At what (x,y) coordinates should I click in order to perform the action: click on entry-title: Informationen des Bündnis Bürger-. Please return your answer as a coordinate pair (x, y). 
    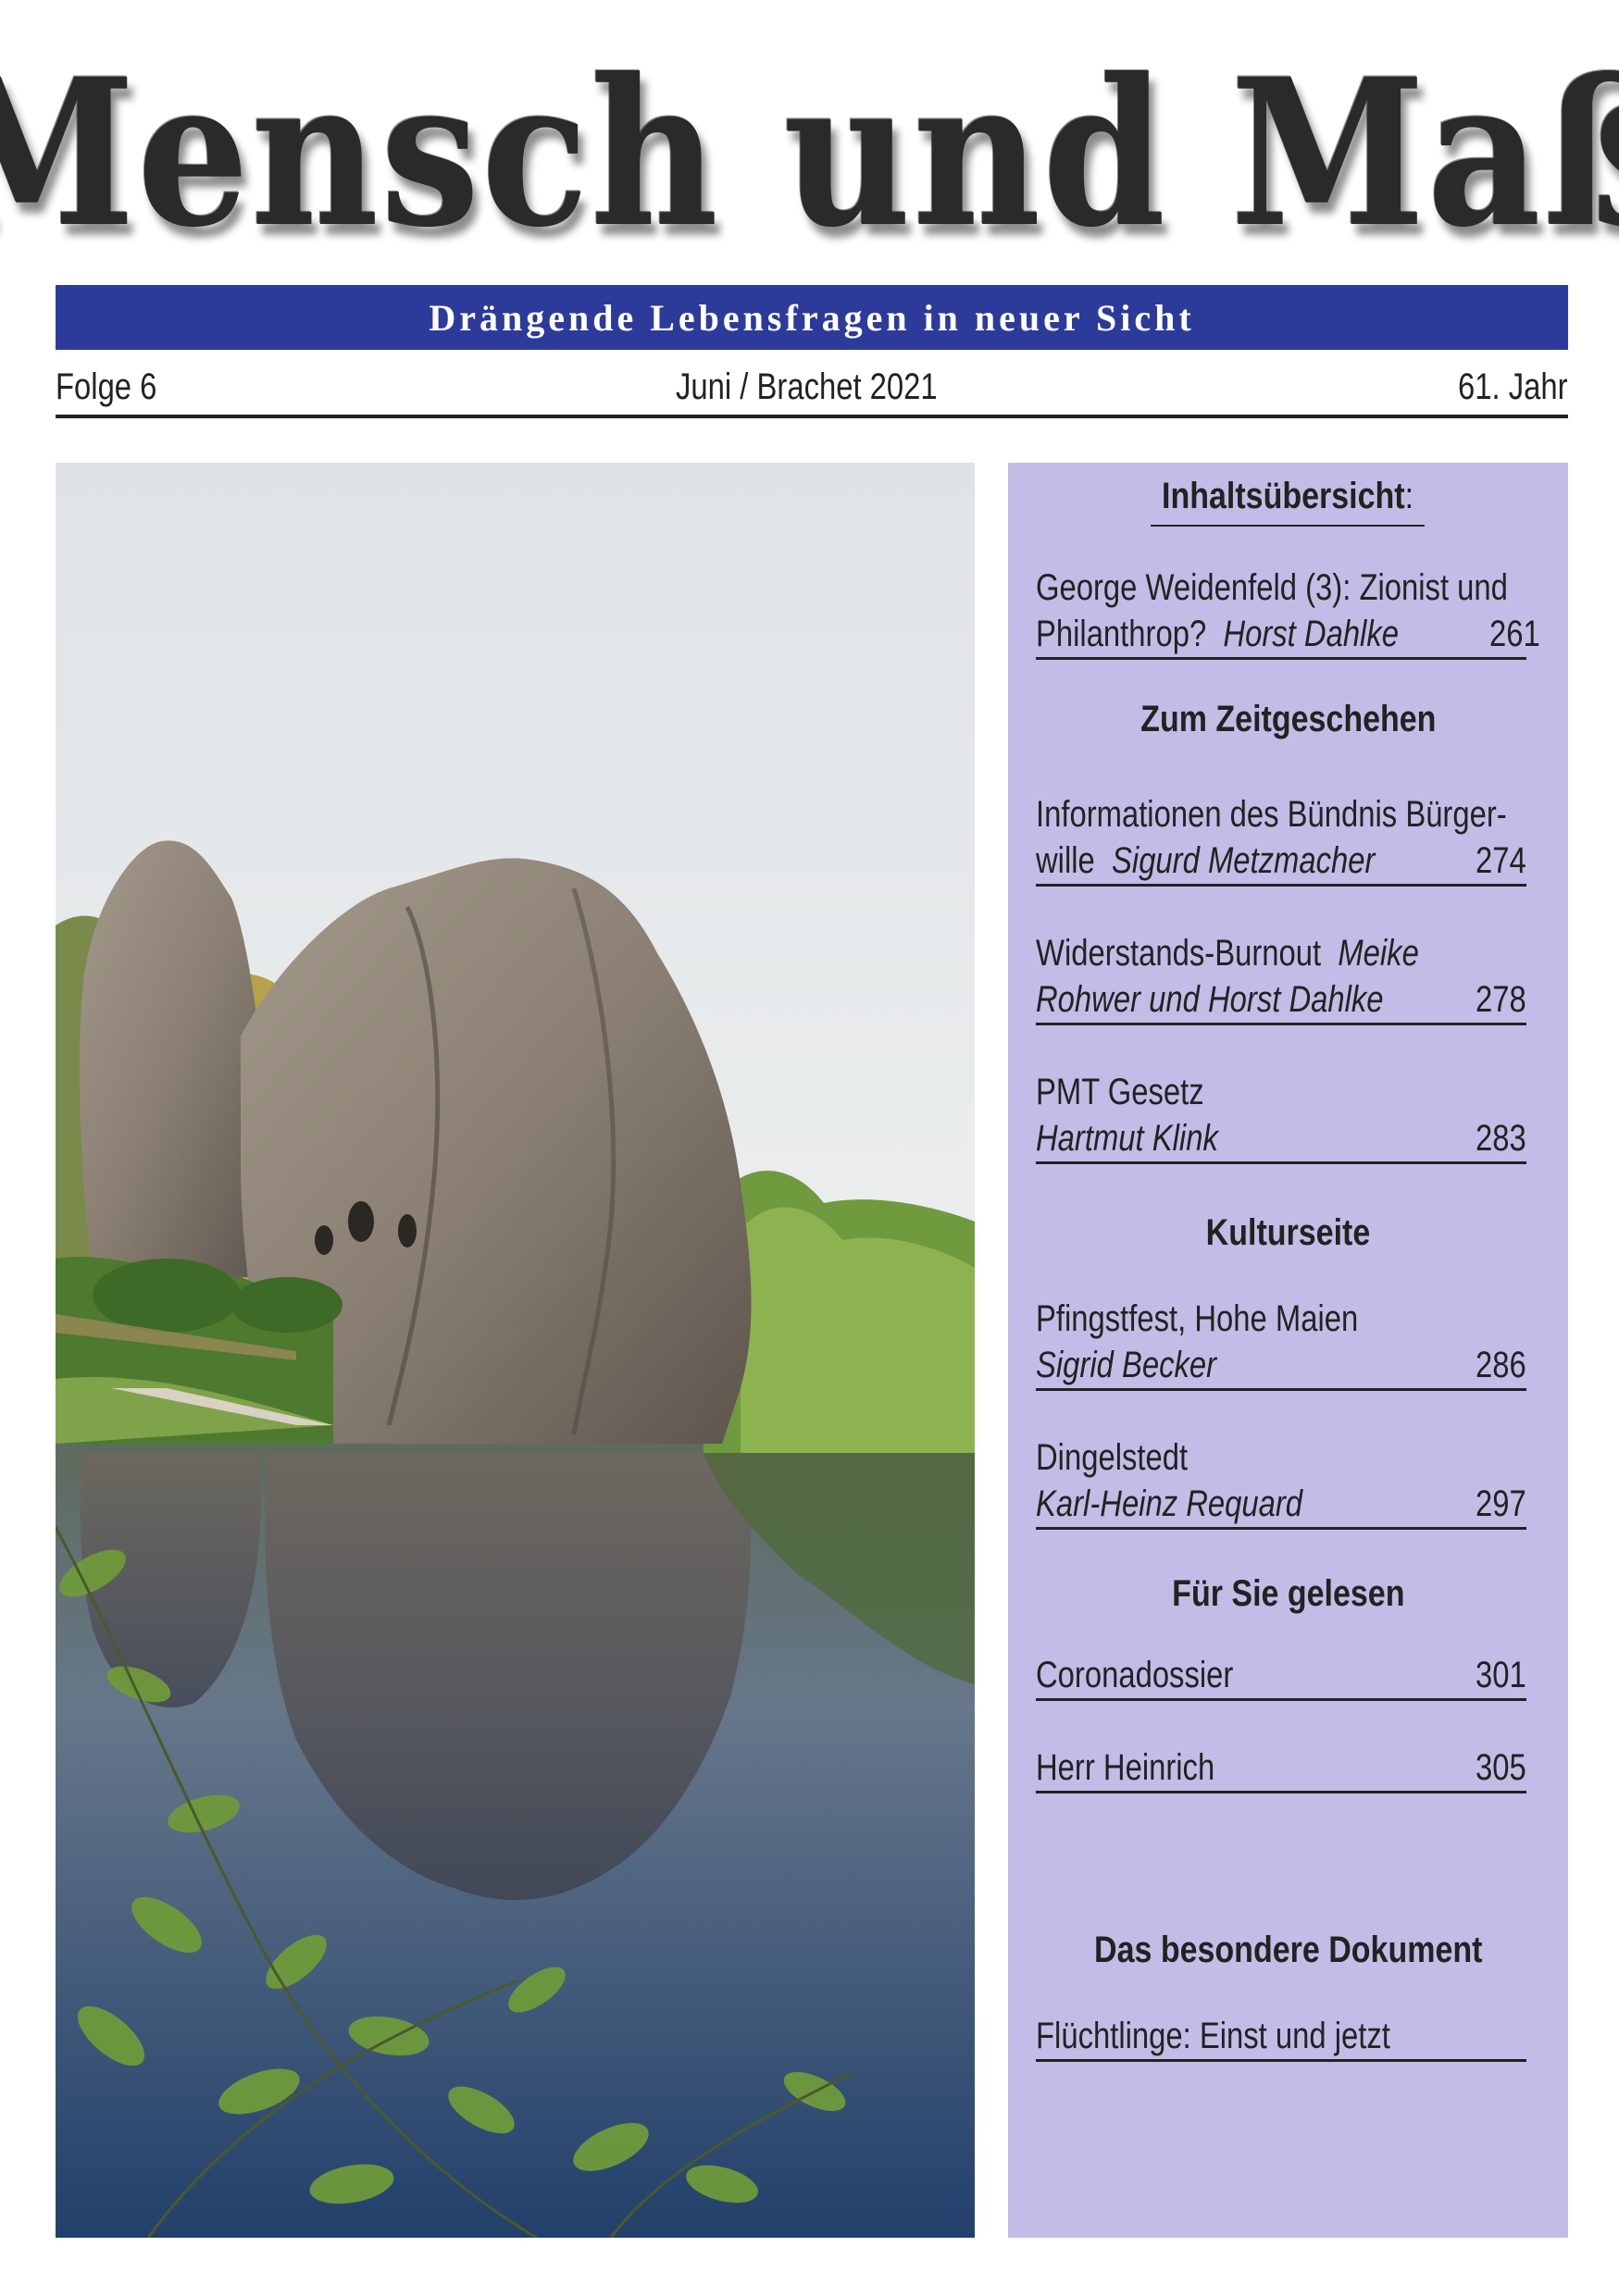
    Looking at the image, I should click on (1272, 815).